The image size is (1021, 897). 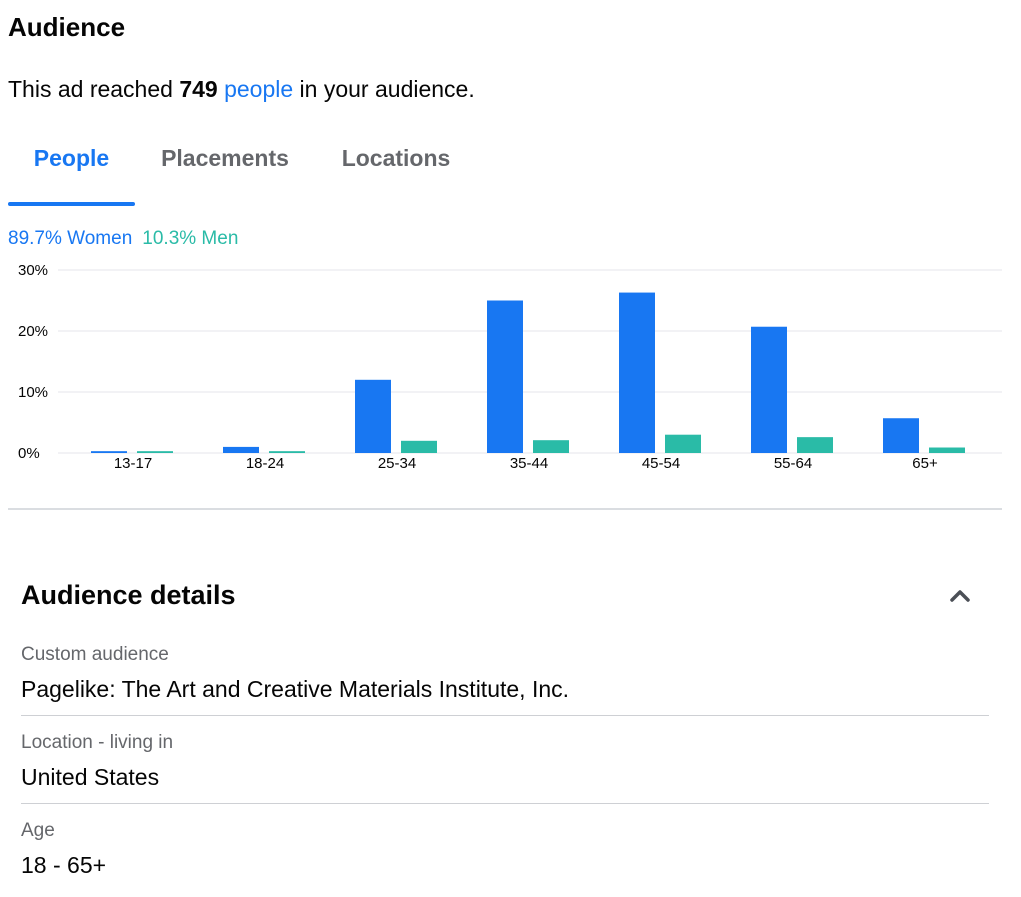 I want to click on gender-split: 89.7% Women 10.3% Men, so click(x=123, y=239).